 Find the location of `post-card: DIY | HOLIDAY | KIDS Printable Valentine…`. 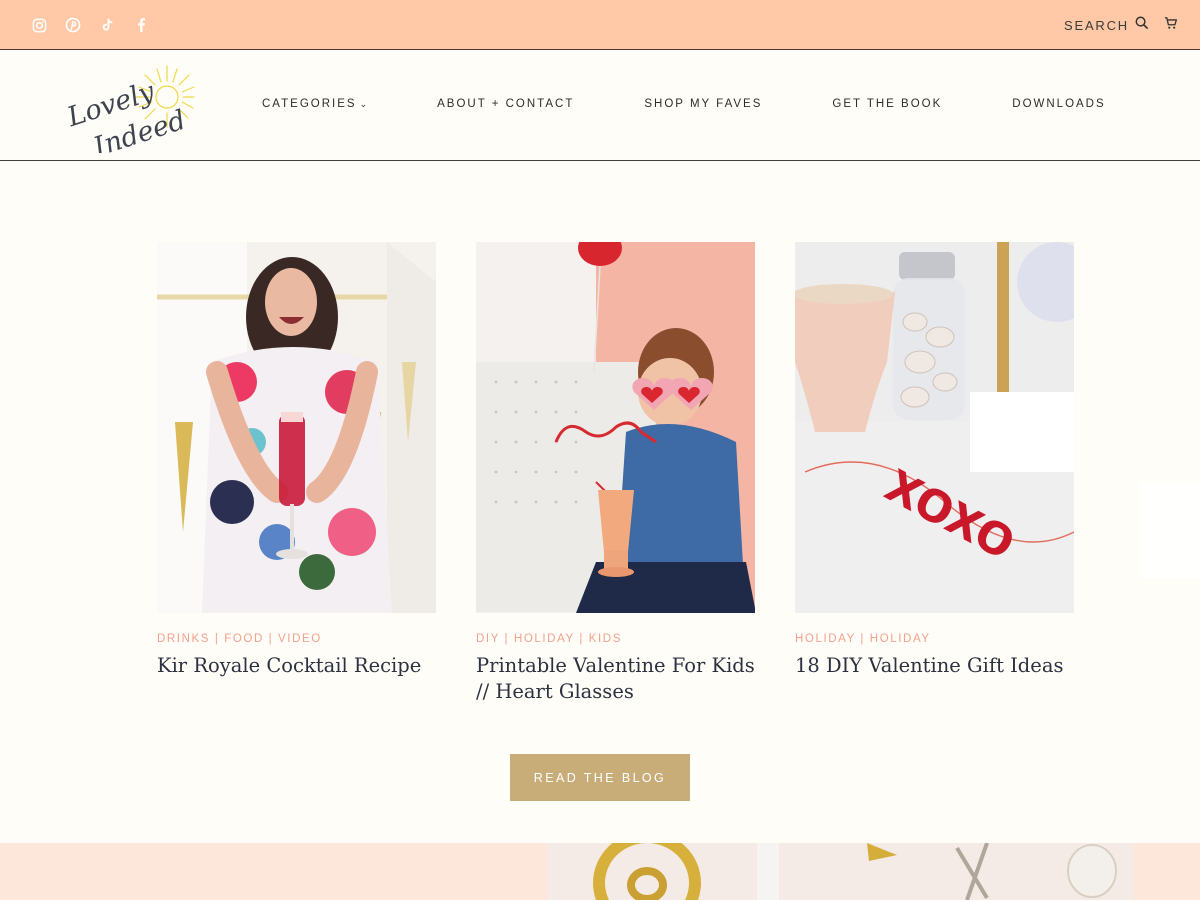

post-card: DIY | HOLIDAY | KIDS Printable Valentine… is located at coordinates (615, 473).